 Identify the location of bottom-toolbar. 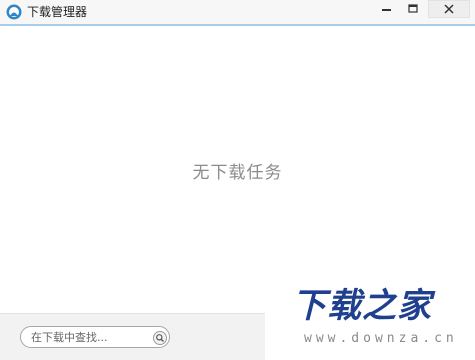
(132, 336).